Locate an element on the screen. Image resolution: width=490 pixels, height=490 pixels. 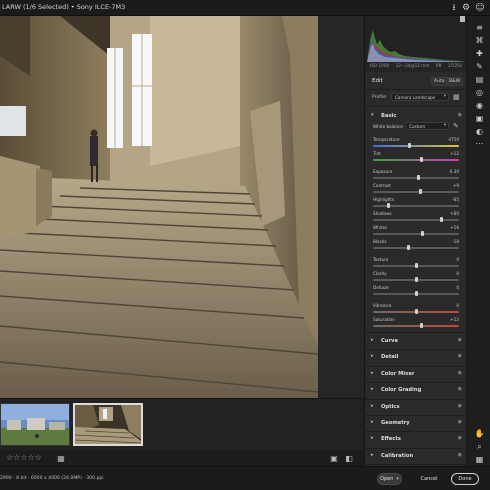
open-button: Open ▾ is located at coordinates (389, 479).